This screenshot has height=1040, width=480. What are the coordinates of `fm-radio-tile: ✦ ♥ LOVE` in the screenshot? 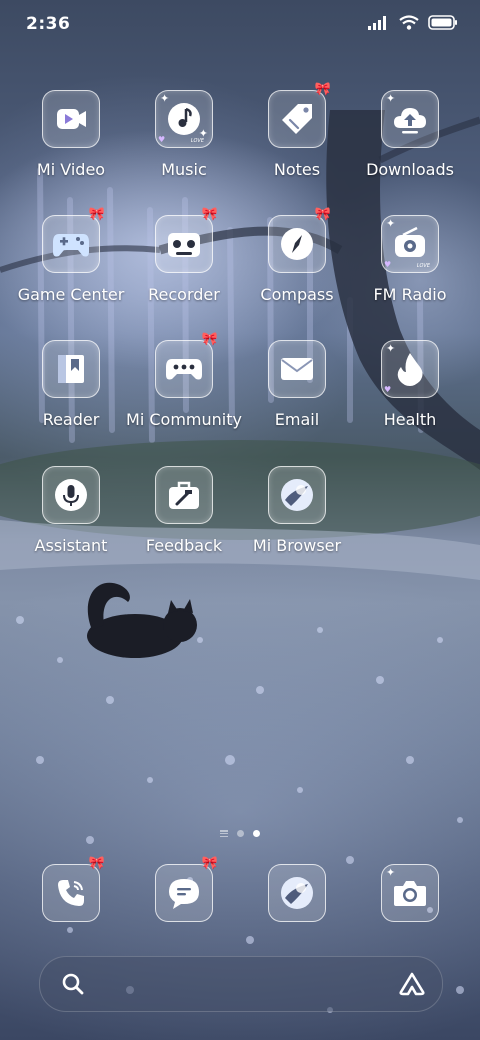 It's located at (410, 244).